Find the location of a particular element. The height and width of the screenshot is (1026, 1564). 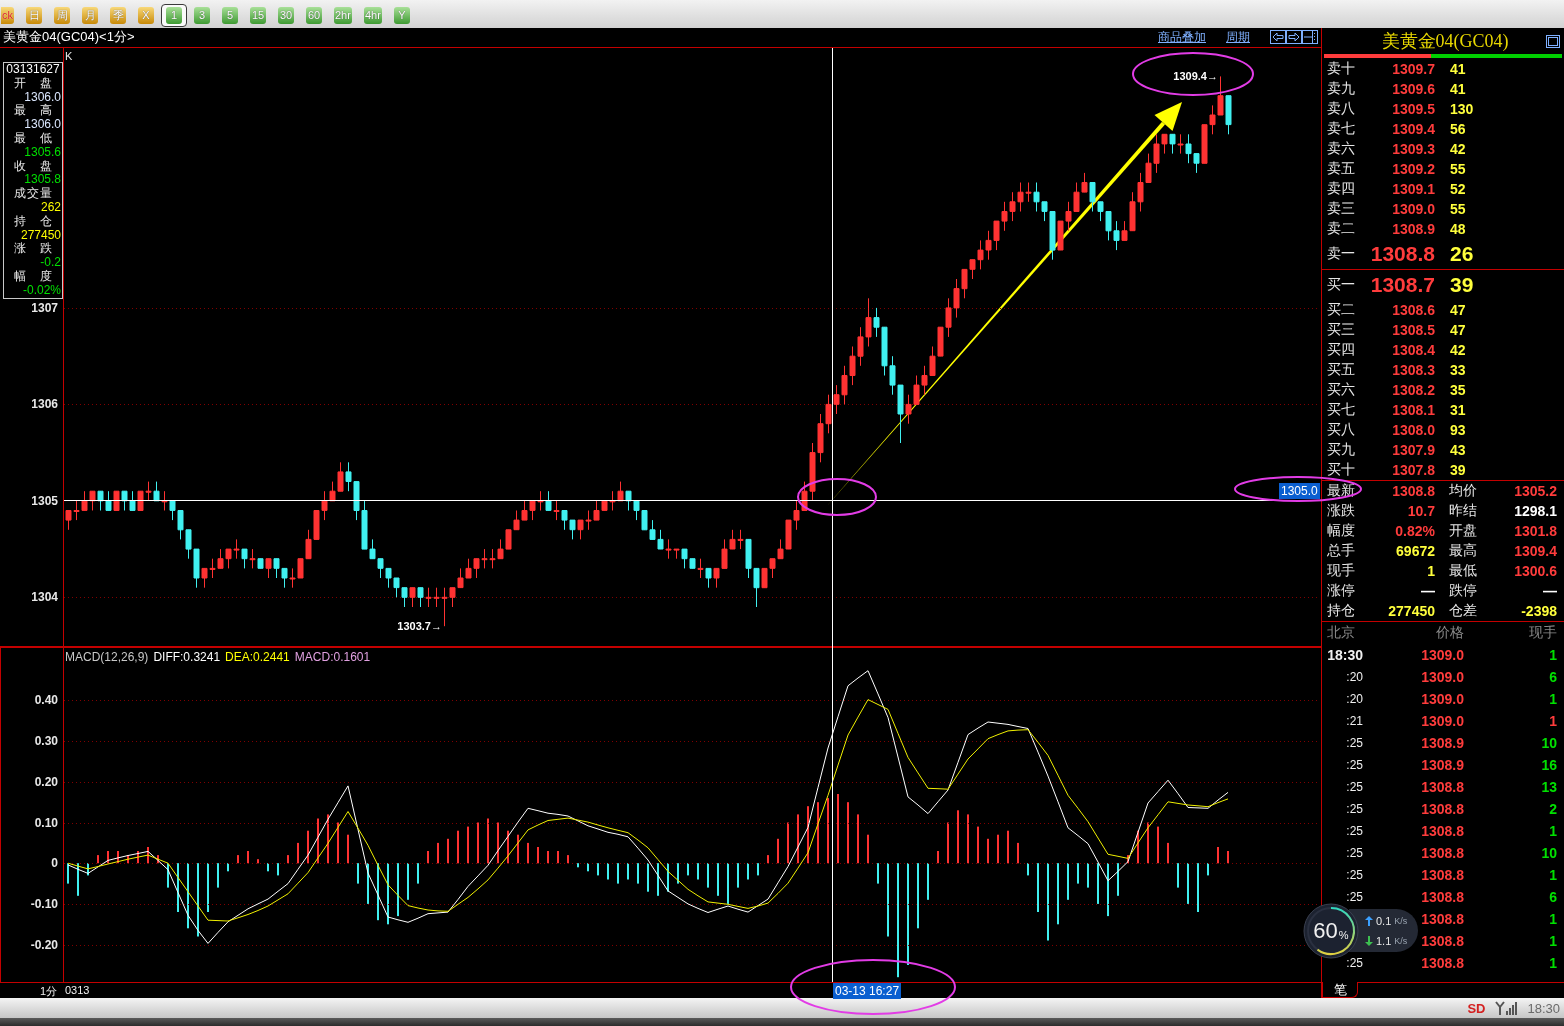

order-price: 1309.2 is located at coordinates (1413, 169).